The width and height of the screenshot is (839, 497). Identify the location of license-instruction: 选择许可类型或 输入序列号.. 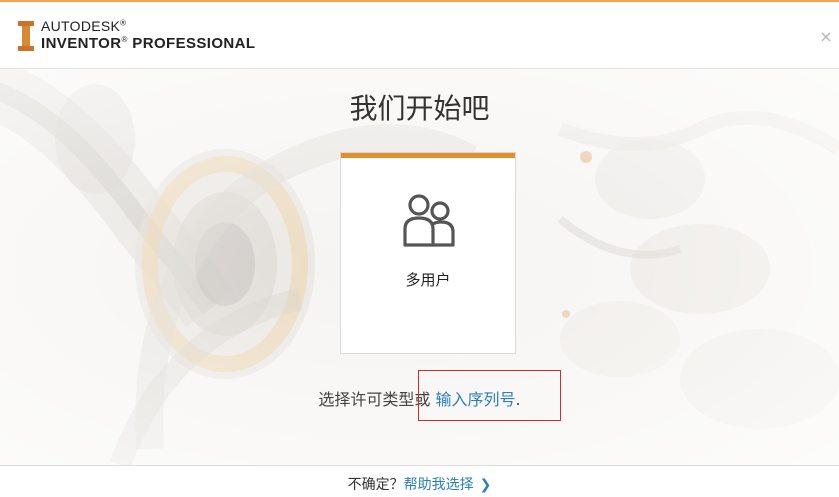
(419, 398).